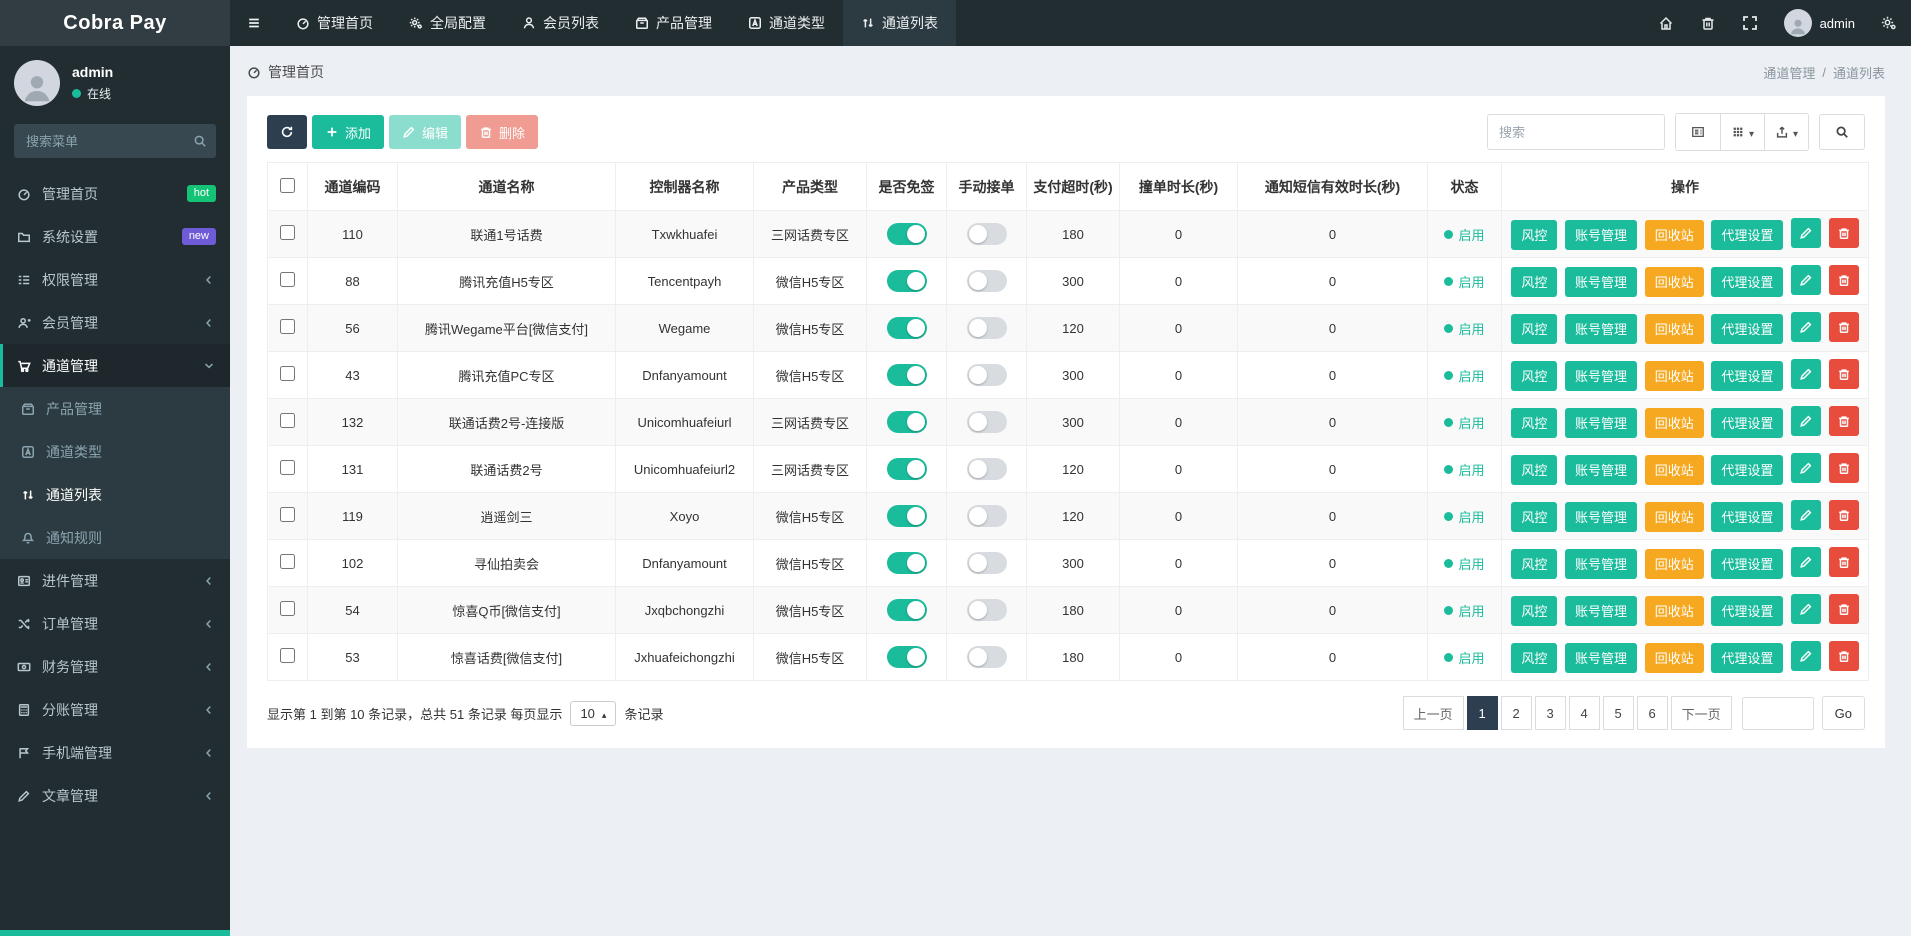  Describe the element at coordinates (115, 236) in the screenshot. I see `sidebar-item-system-settings: 系统设置 new` at that location.